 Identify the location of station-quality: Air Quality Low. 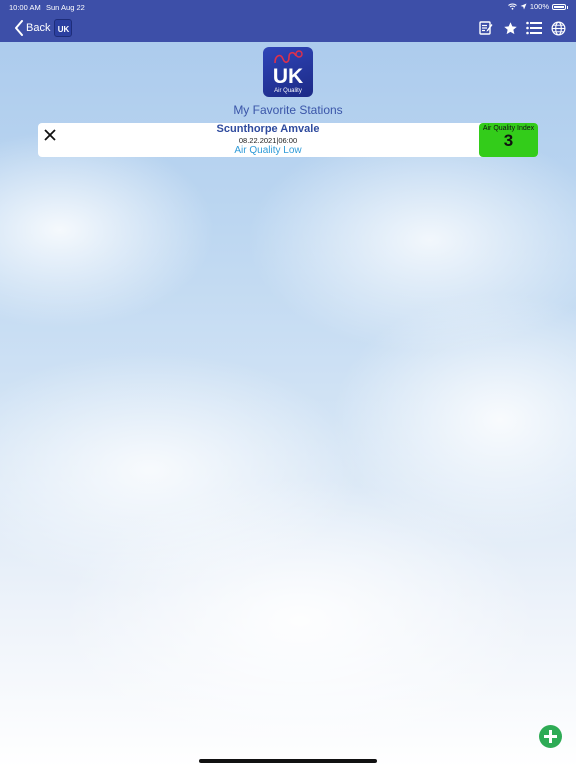
(268, 150).